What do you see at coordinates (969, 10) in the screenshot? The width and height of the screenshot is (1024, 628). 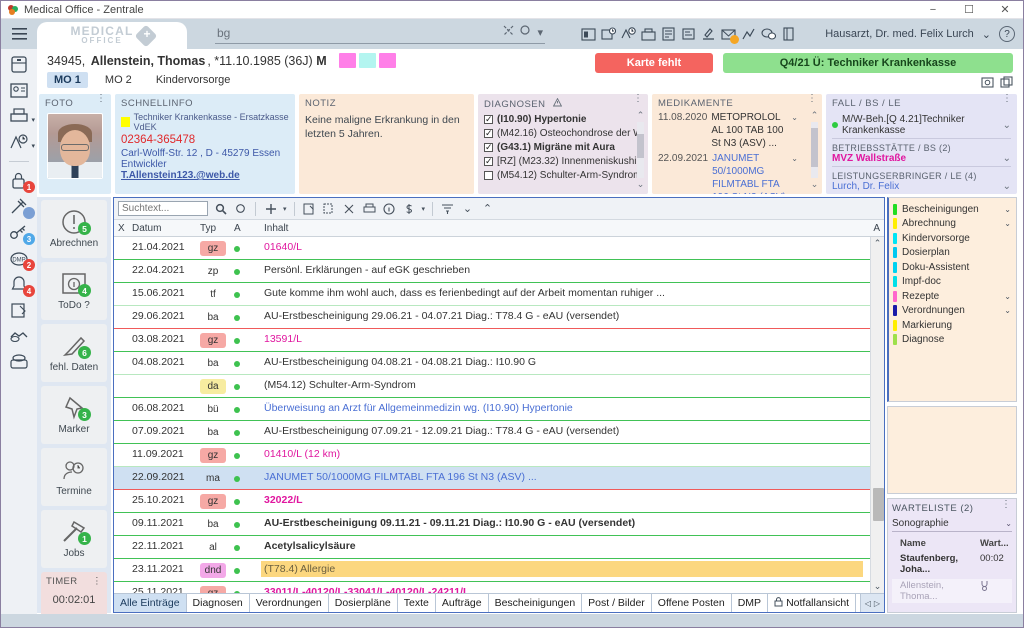 I see `maximize-button: ☐` at bounding box center [969, 10].